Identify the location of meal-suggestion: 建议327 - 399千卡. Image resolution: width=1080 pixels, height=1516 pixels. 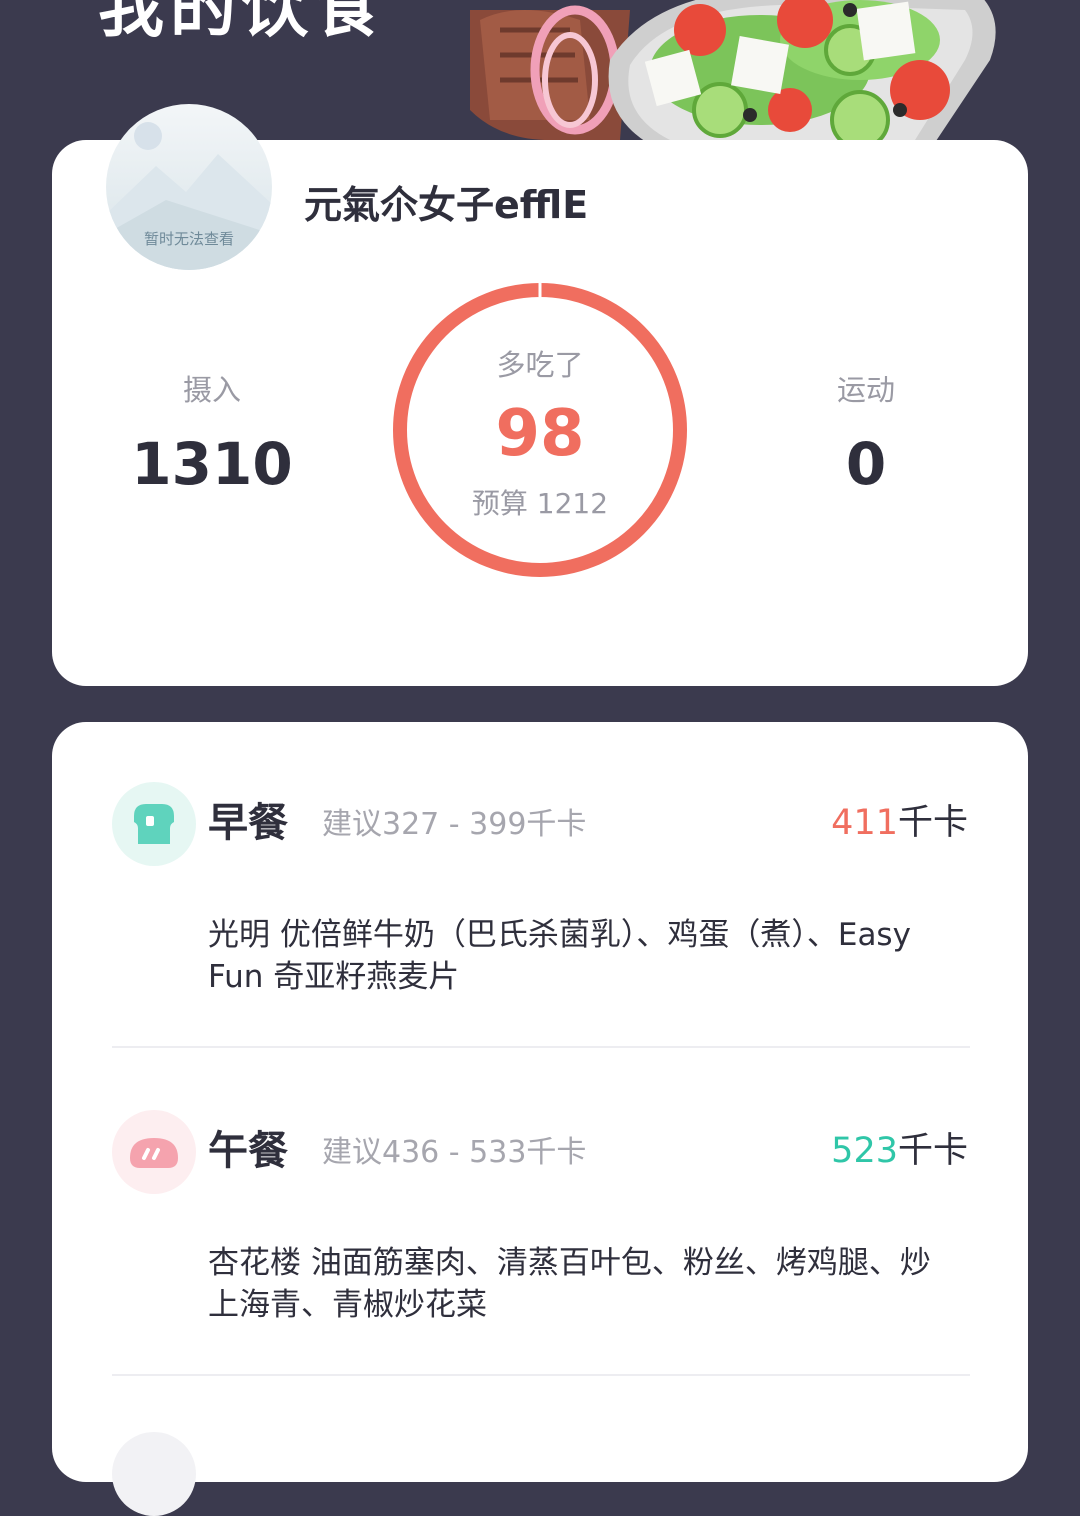
(454, 824).